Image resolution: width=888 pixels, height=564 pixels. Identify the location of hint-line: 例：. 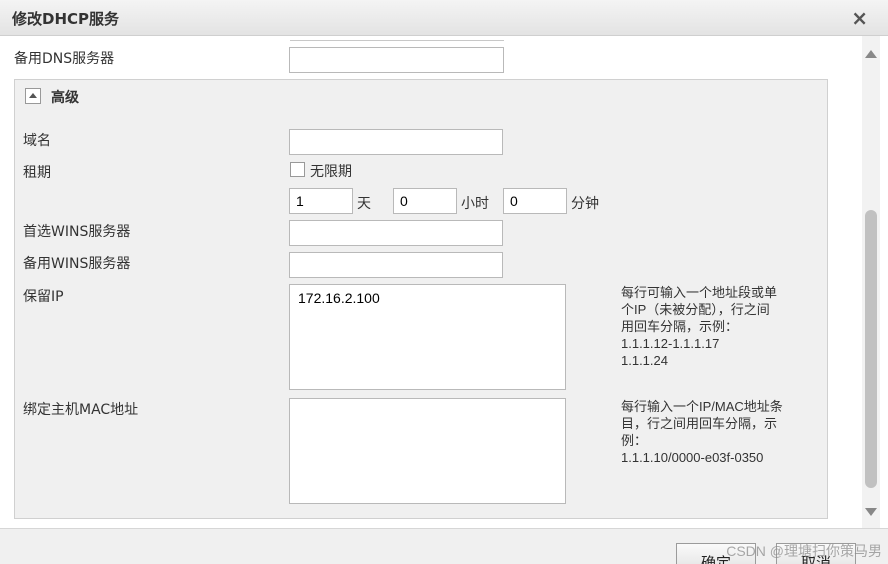
(634, 440).